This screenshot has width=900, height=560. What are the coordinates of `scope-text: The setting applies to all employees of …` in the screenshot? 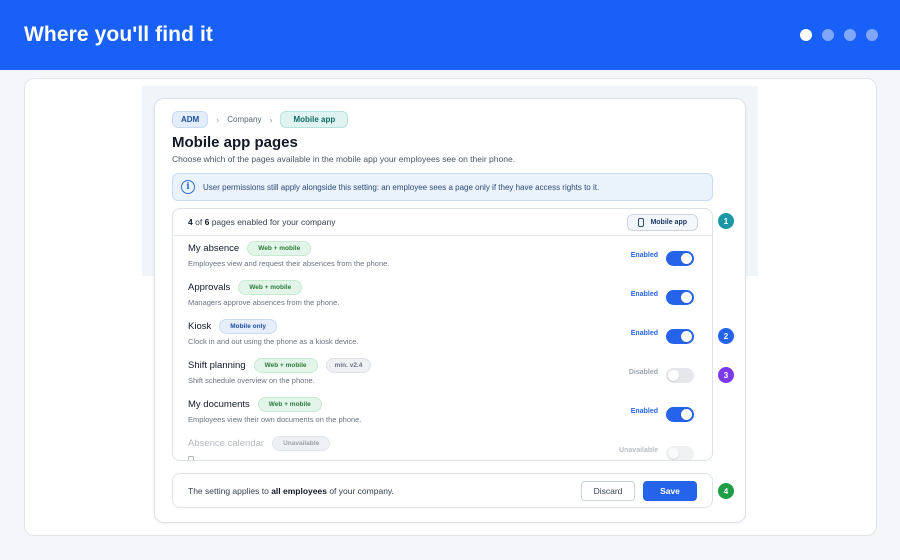 It's located at (291, 490).